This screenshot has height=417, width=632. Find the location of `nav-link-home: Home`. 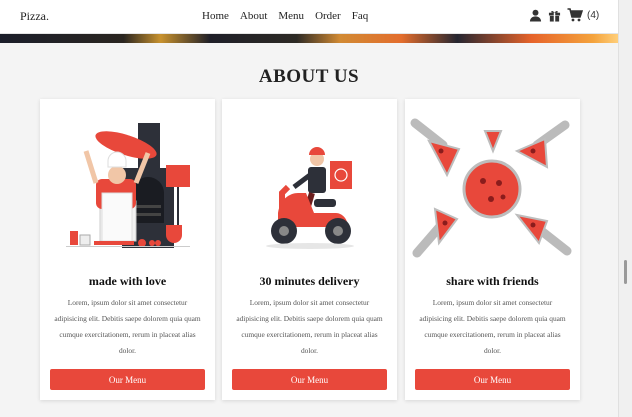

nav-link-home: Home is located at coordinates (215, 16).